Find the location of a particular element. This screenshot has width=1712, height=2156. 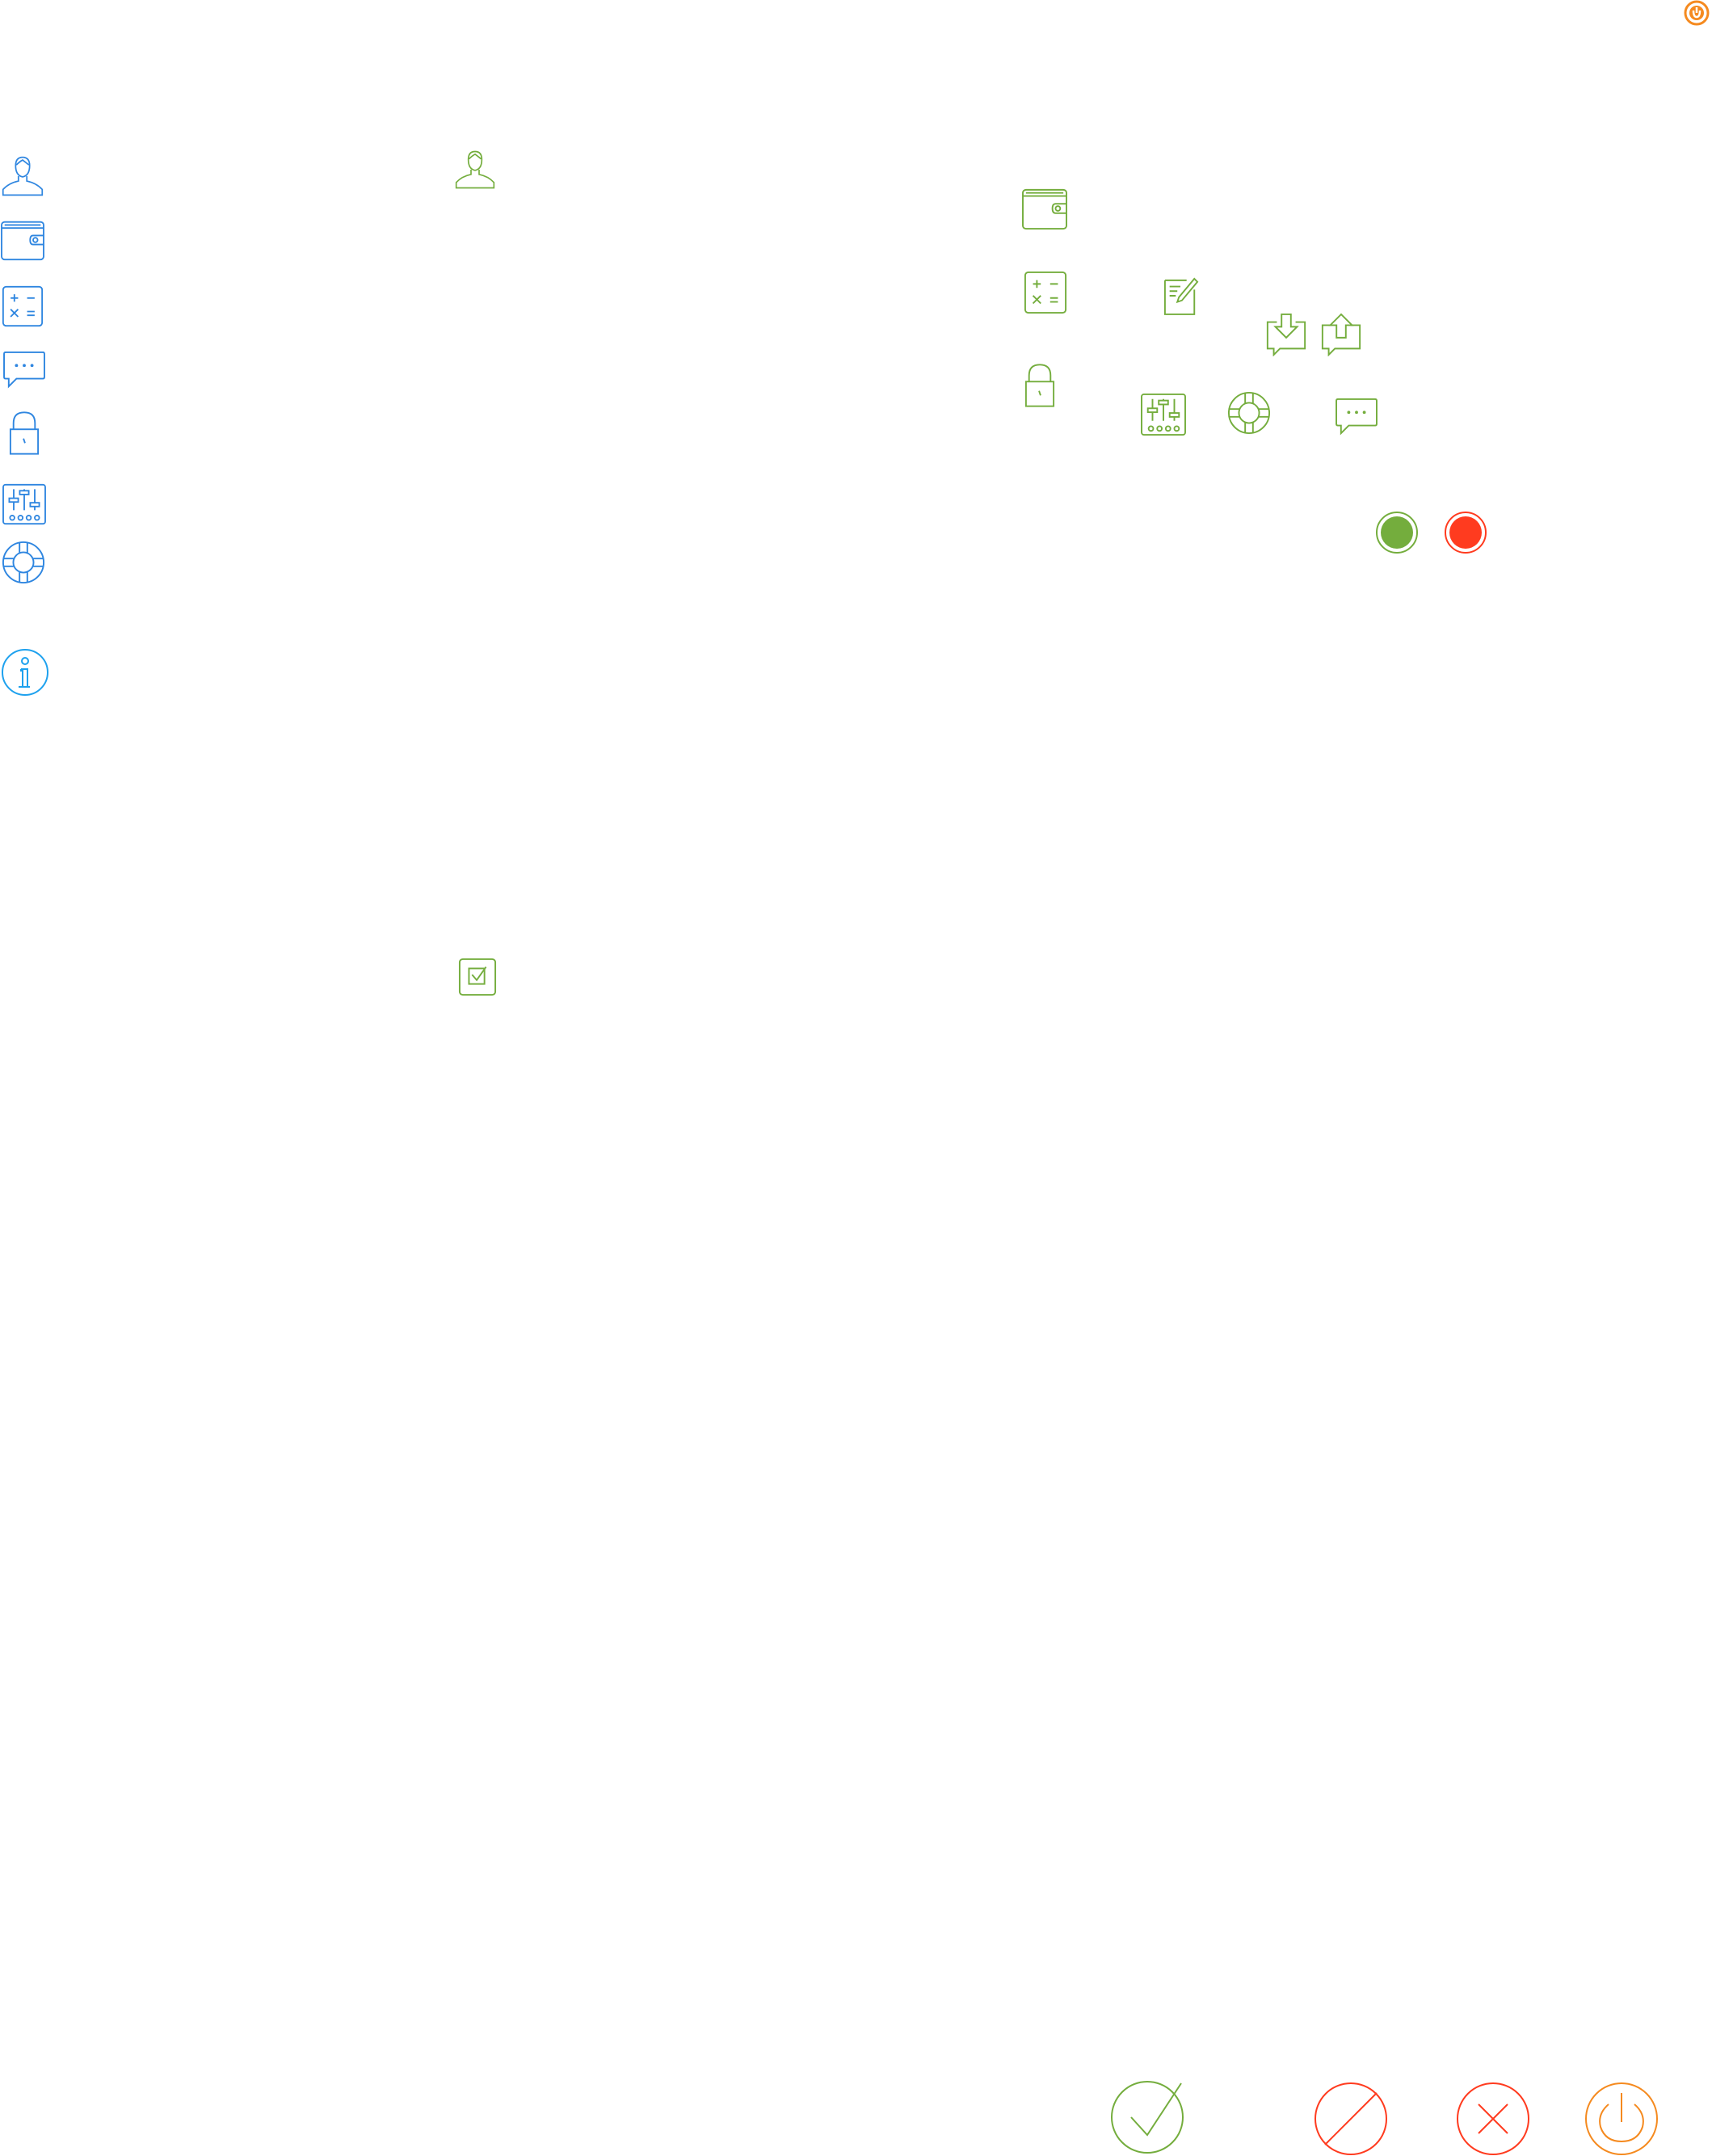

inbox-download-icon is located at coordinates (1286, 334).